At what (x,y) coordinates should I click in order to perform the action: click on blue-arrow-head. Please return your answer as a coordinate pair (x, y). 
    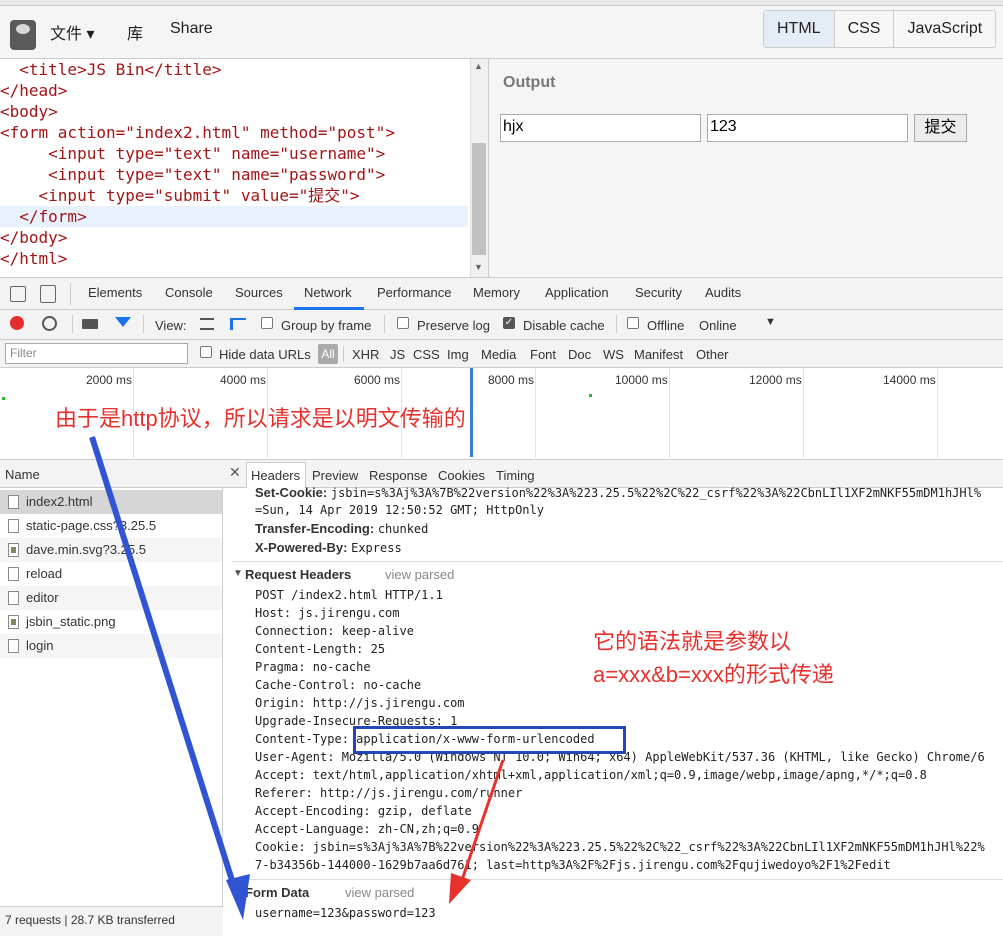
    Looking at the image, I should click on (238, 897).